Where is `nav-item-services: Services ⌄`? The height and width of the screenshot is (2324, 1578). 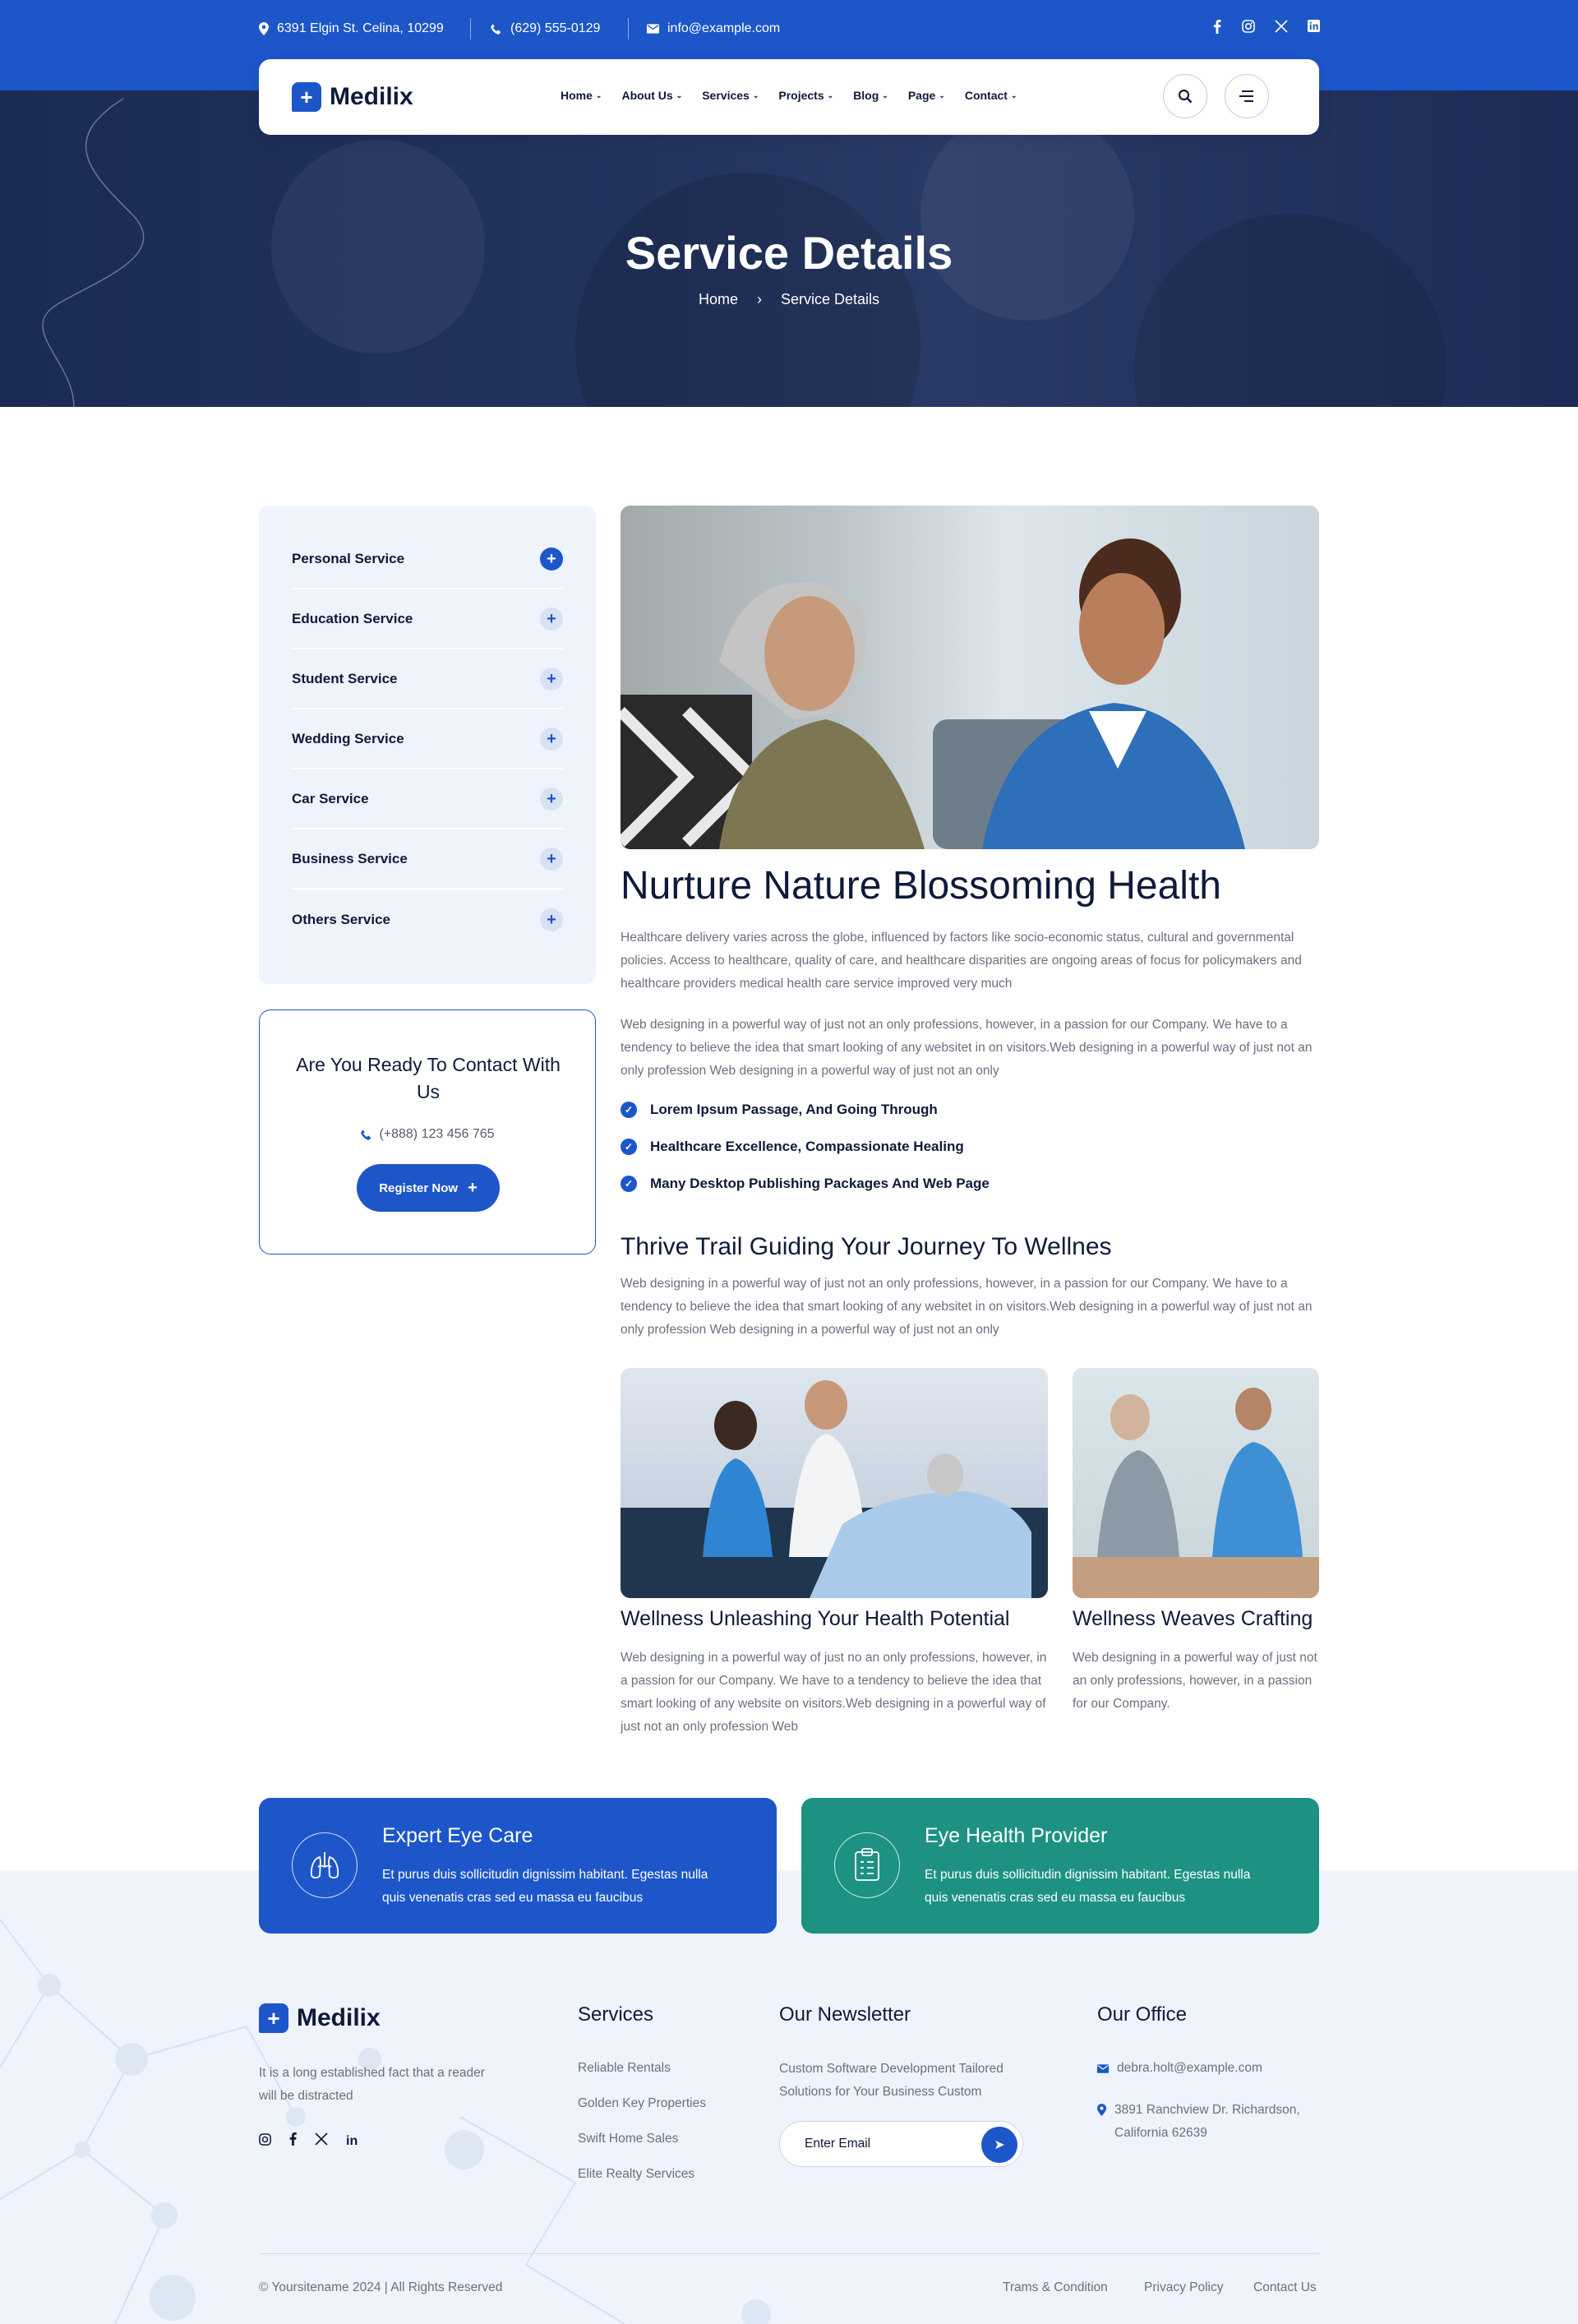
nav-item-services: Services ⌄ is located at coordinates (730, 95).